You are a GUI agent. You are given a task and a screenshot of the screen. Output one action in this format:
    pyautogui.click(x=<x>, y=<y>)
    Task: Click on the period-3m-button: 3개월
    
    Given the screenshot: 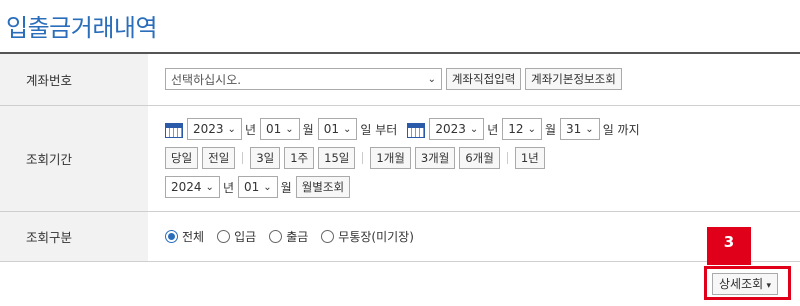 What is the action you would take?
    pyautogui.click(x=435, y=158)
    